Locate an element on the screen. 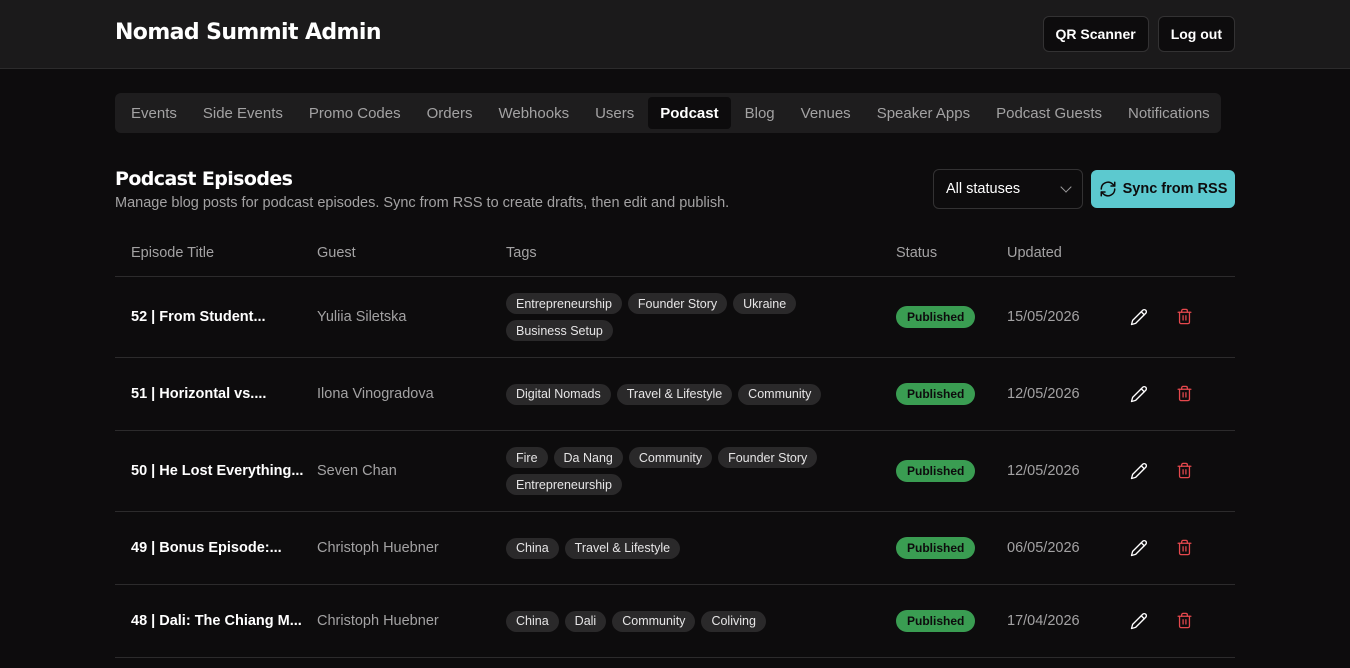 The image size is (1350, 668). updated-date: 15/05/2026 is located at coordinates (1043, 317).